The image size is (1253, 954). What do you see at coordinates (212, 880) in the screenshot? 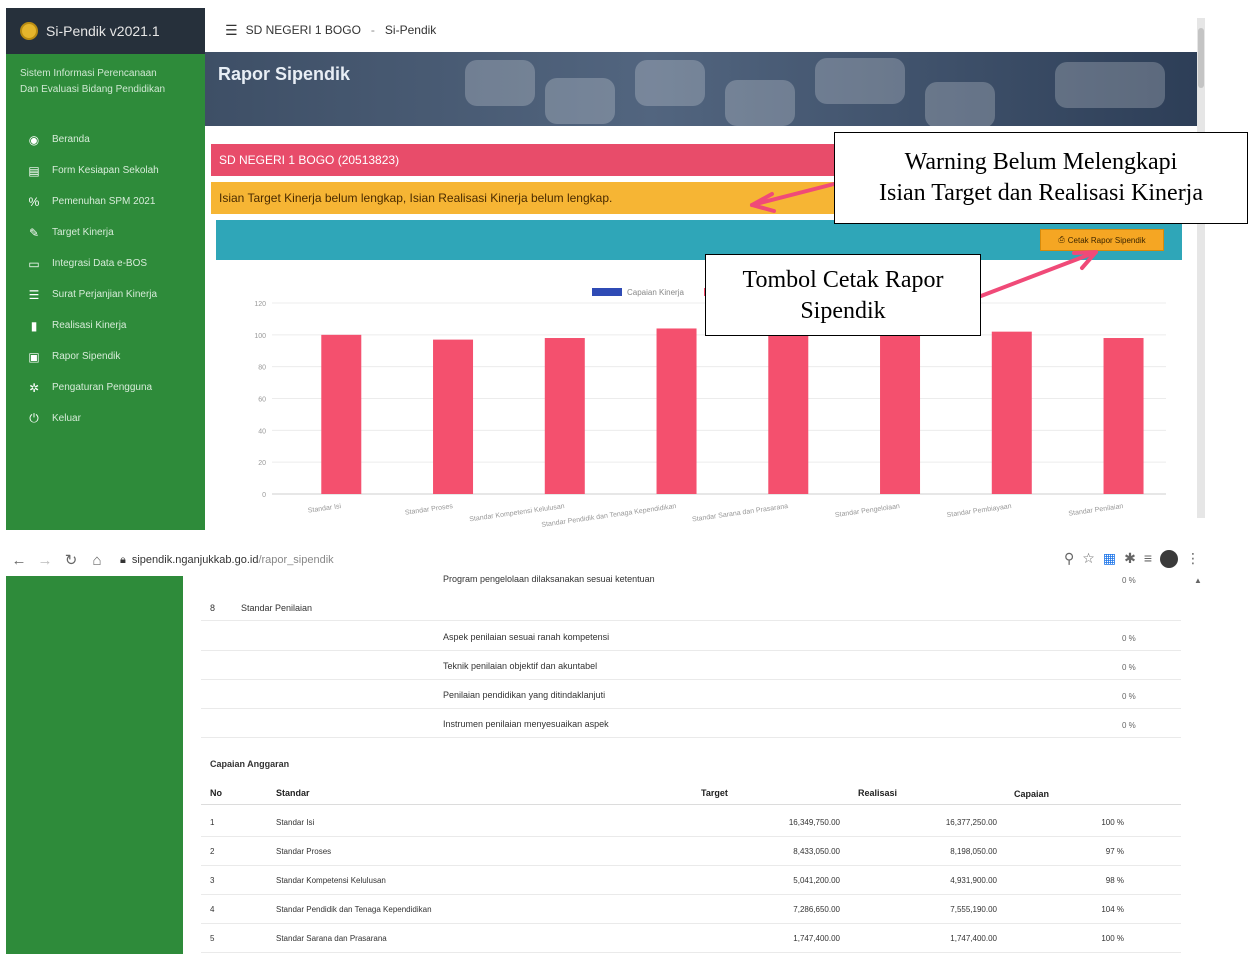
I see `budget-cell-no: 3` at bounding box center [212, 880].